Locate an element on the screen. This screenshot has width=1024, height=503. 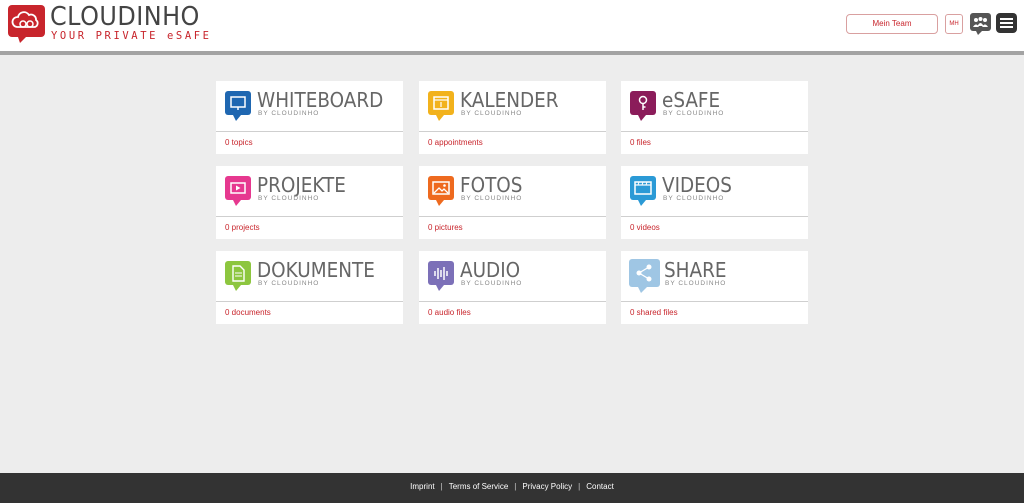
tile-count-link: 0 pictures is located at coordinates (445, 227).